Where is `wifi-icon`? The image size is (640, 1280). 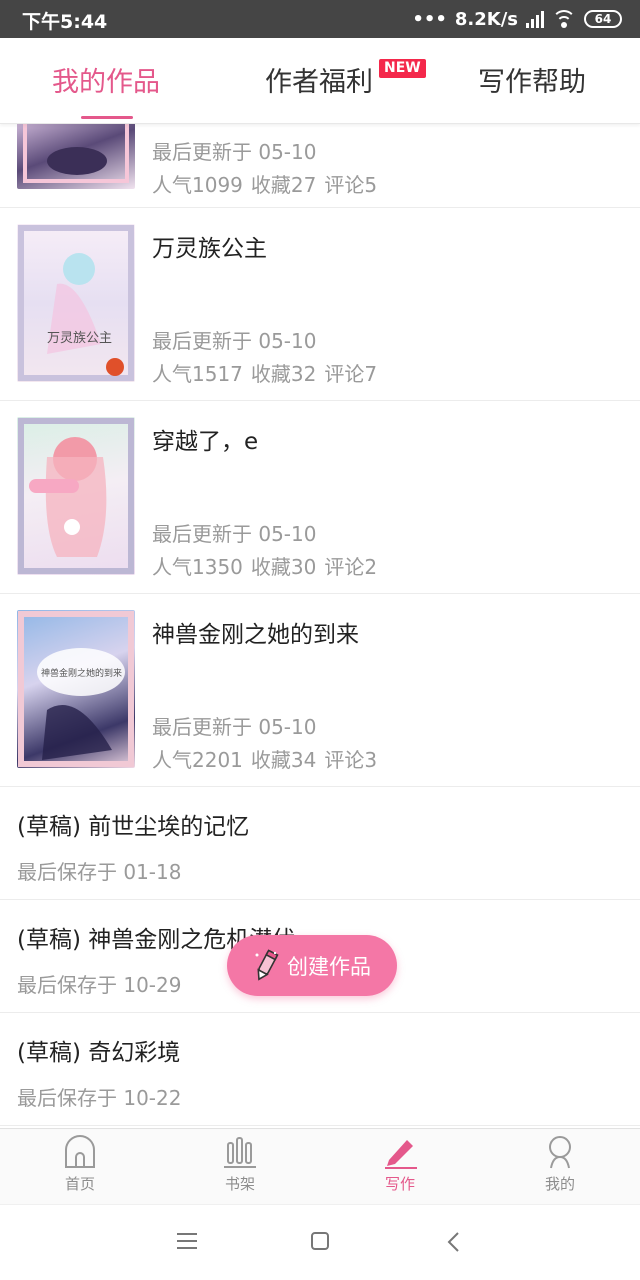 wifi-icon is located at coordinates (564, 19).